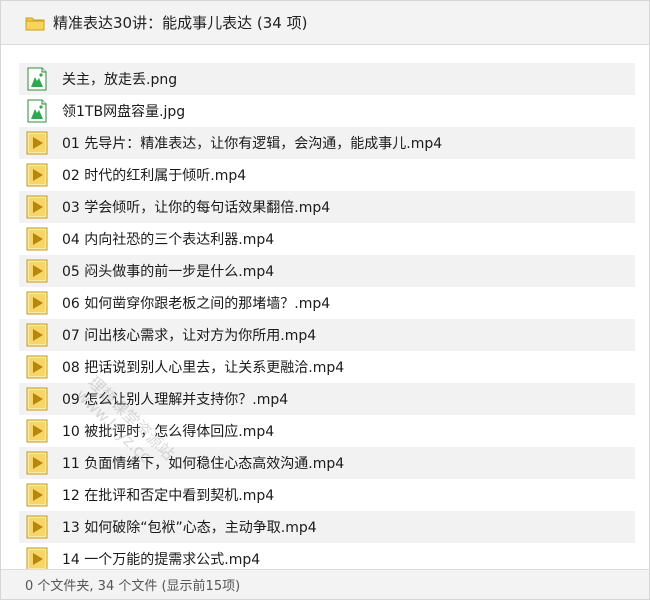 The image size is (650, 600). What do you see at coordinates (327, 271) in the screenshot?
I see `file-row: 05 闷头做事的前一步是什么.mp4` at bounding box center [327, 271].